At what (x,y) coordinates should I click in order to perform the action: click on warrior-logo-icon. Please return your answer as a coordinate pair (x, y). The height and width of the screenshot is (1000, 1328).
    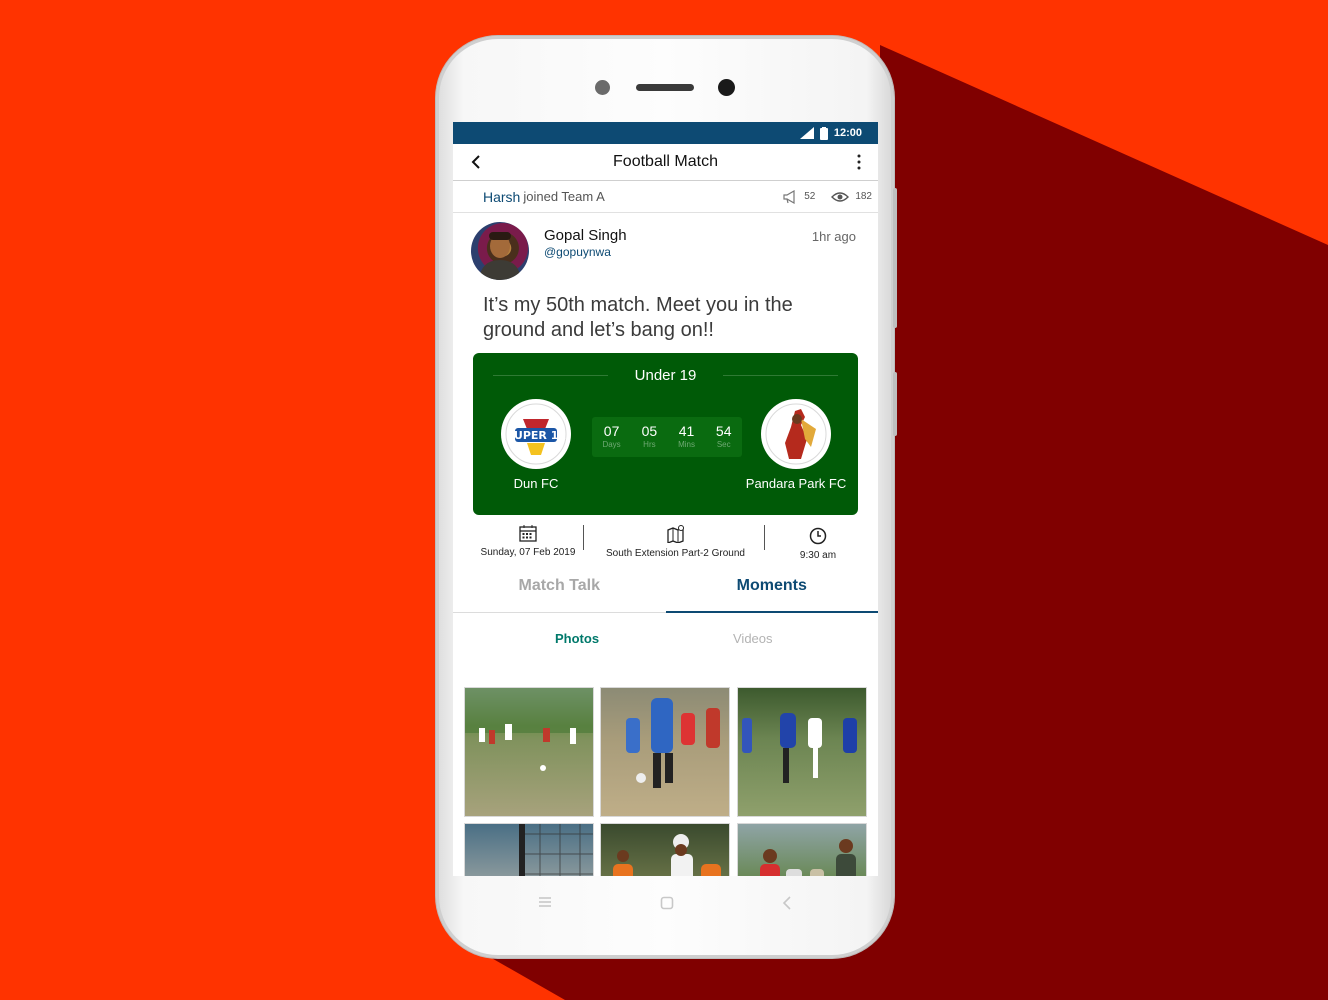
    Looking at the image, I should click on (796, 434).